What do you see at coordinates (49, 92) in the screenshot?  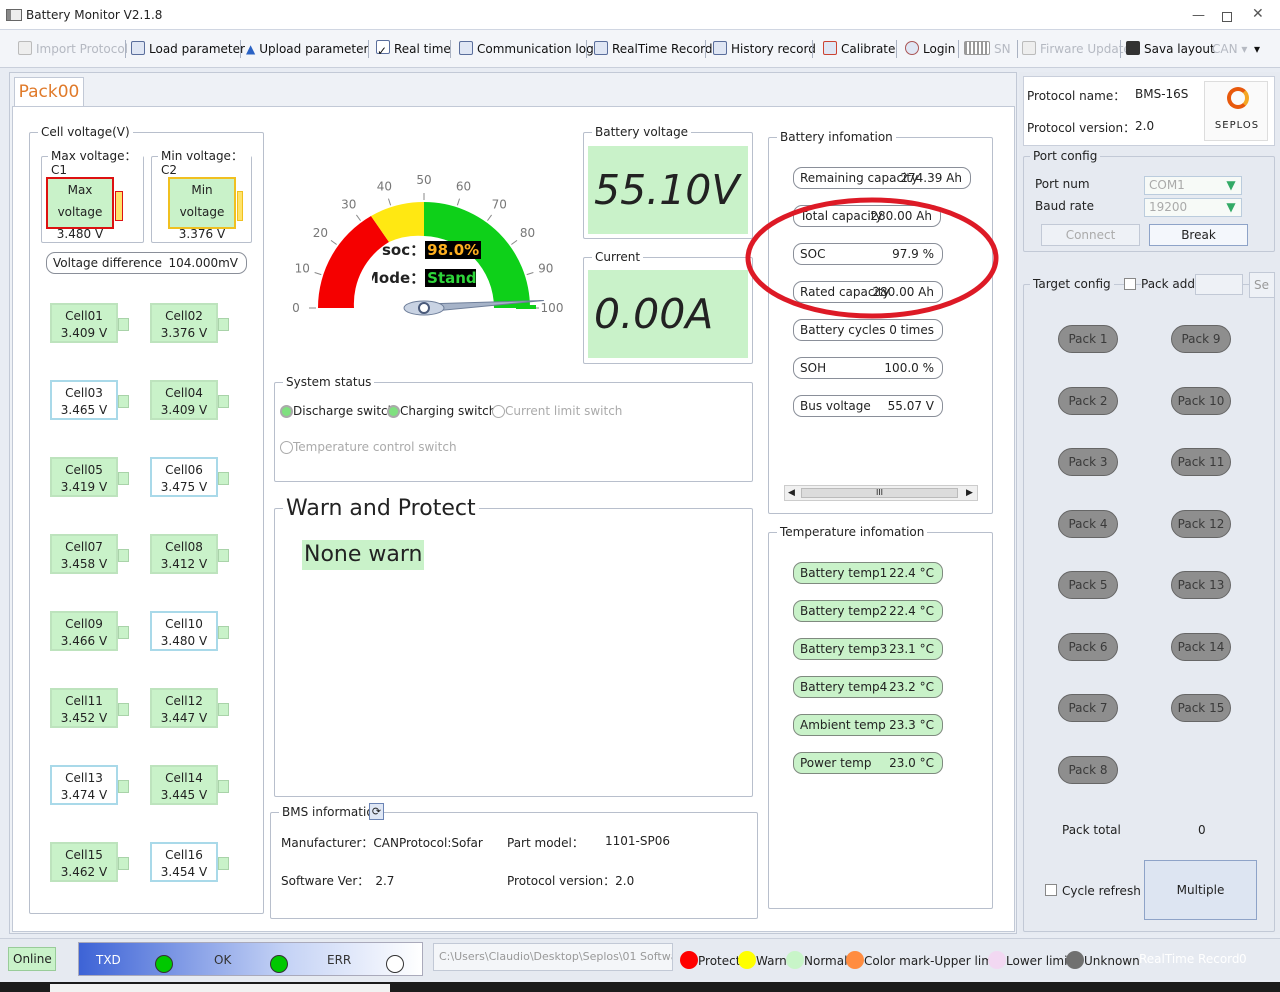 I see `tab-pack00: Pack00` at bounding box center [49, 92].